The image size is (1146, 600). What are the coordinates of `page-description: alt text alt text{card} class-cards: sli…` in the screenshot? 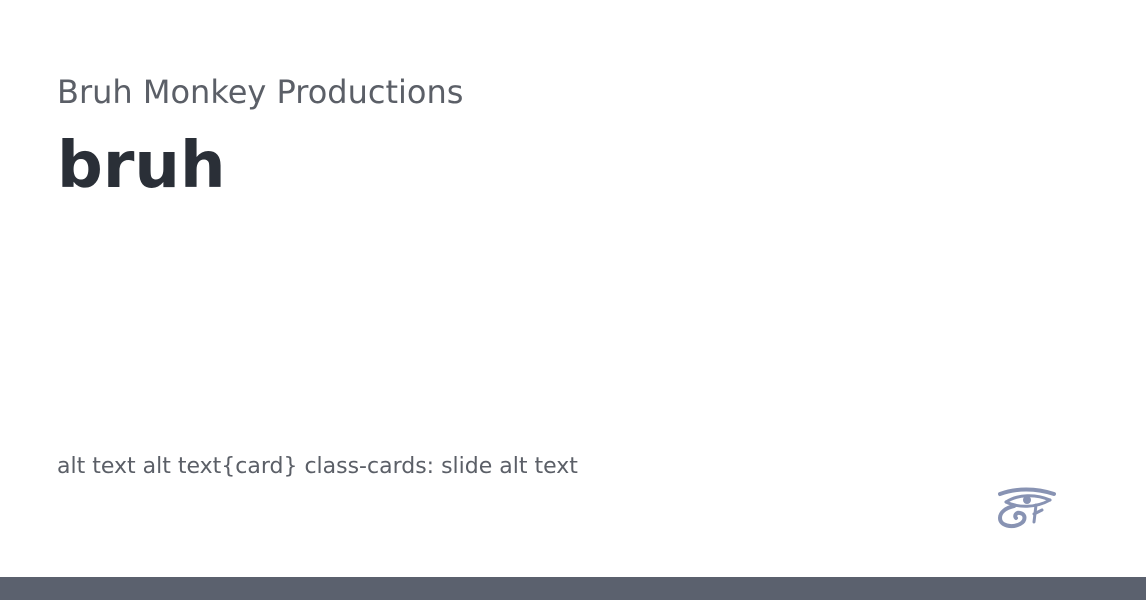 It's located at (317, 466).